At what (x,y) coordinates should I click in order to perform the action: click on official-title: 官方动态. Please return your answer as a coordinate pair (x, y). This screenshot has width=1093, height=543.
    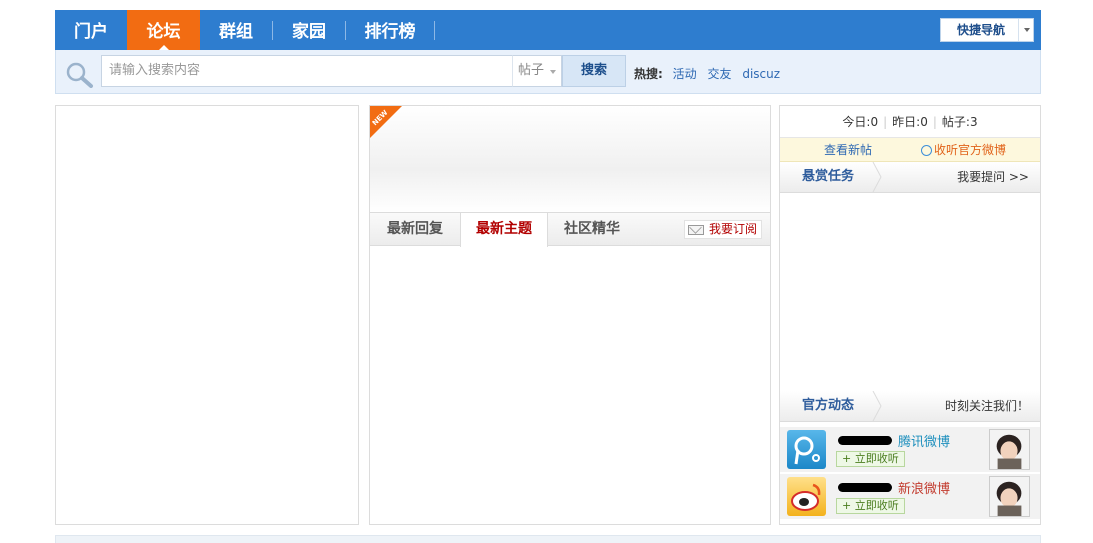
    Looking at the image, I should click on (827, 405).